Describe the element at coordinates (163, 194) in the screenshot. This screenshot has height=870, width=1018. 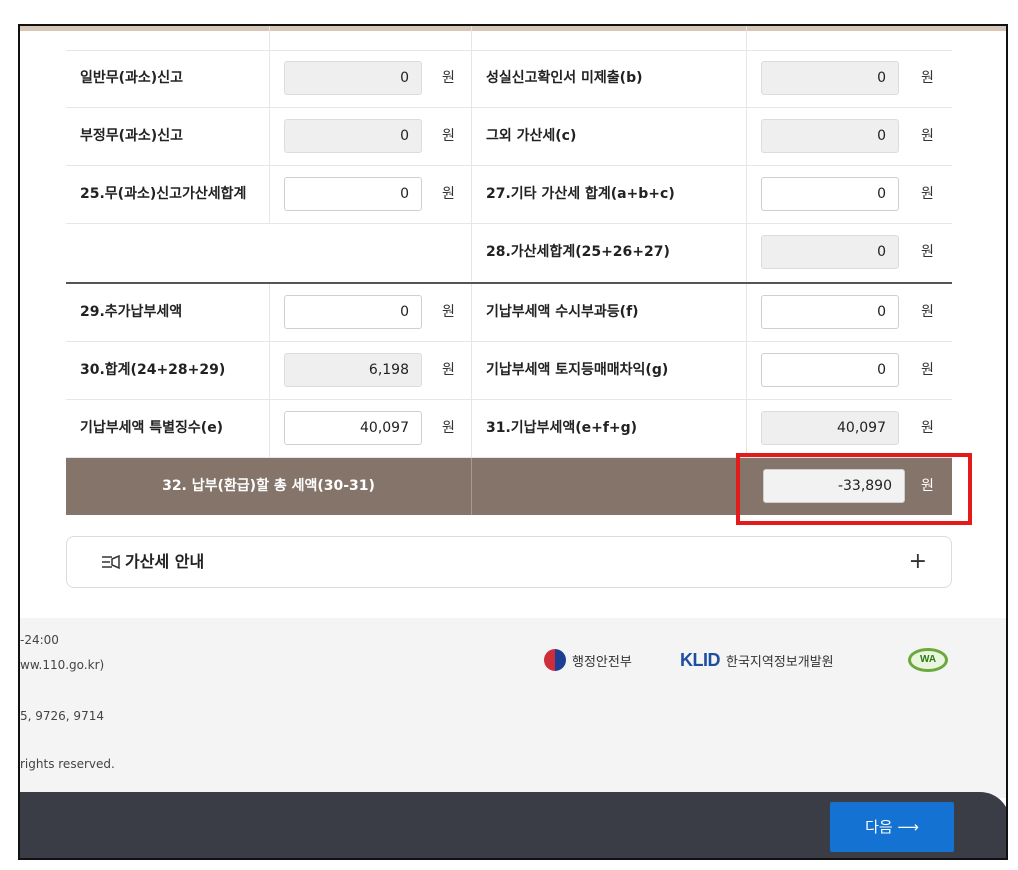
I see `row-label: 25.무(과소)신고가산세합계` at that location.